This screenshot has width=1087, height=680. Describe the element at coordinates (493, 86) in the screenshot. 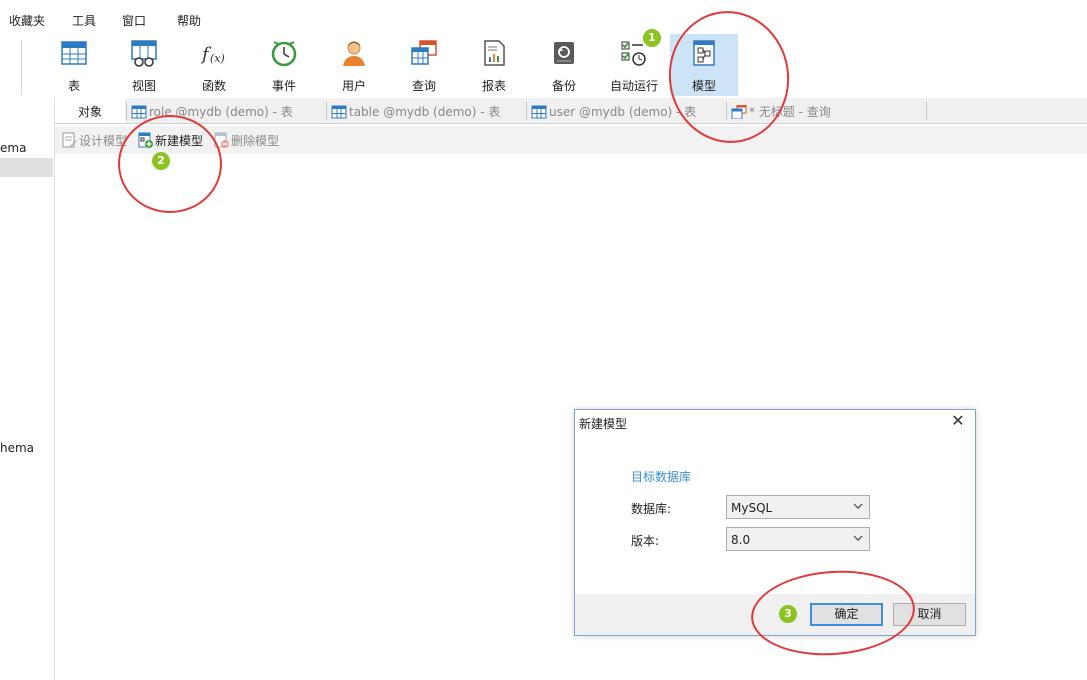

I see `ribbon-label: 报表` at that location.